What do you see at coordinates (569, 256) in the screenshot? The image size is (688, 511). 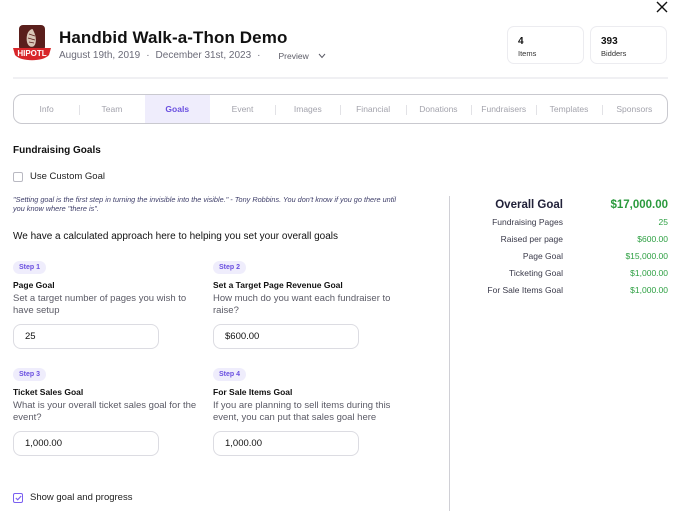 I see `summary-row: Page Goal $15,000.00` at bounding box center [569, 256].